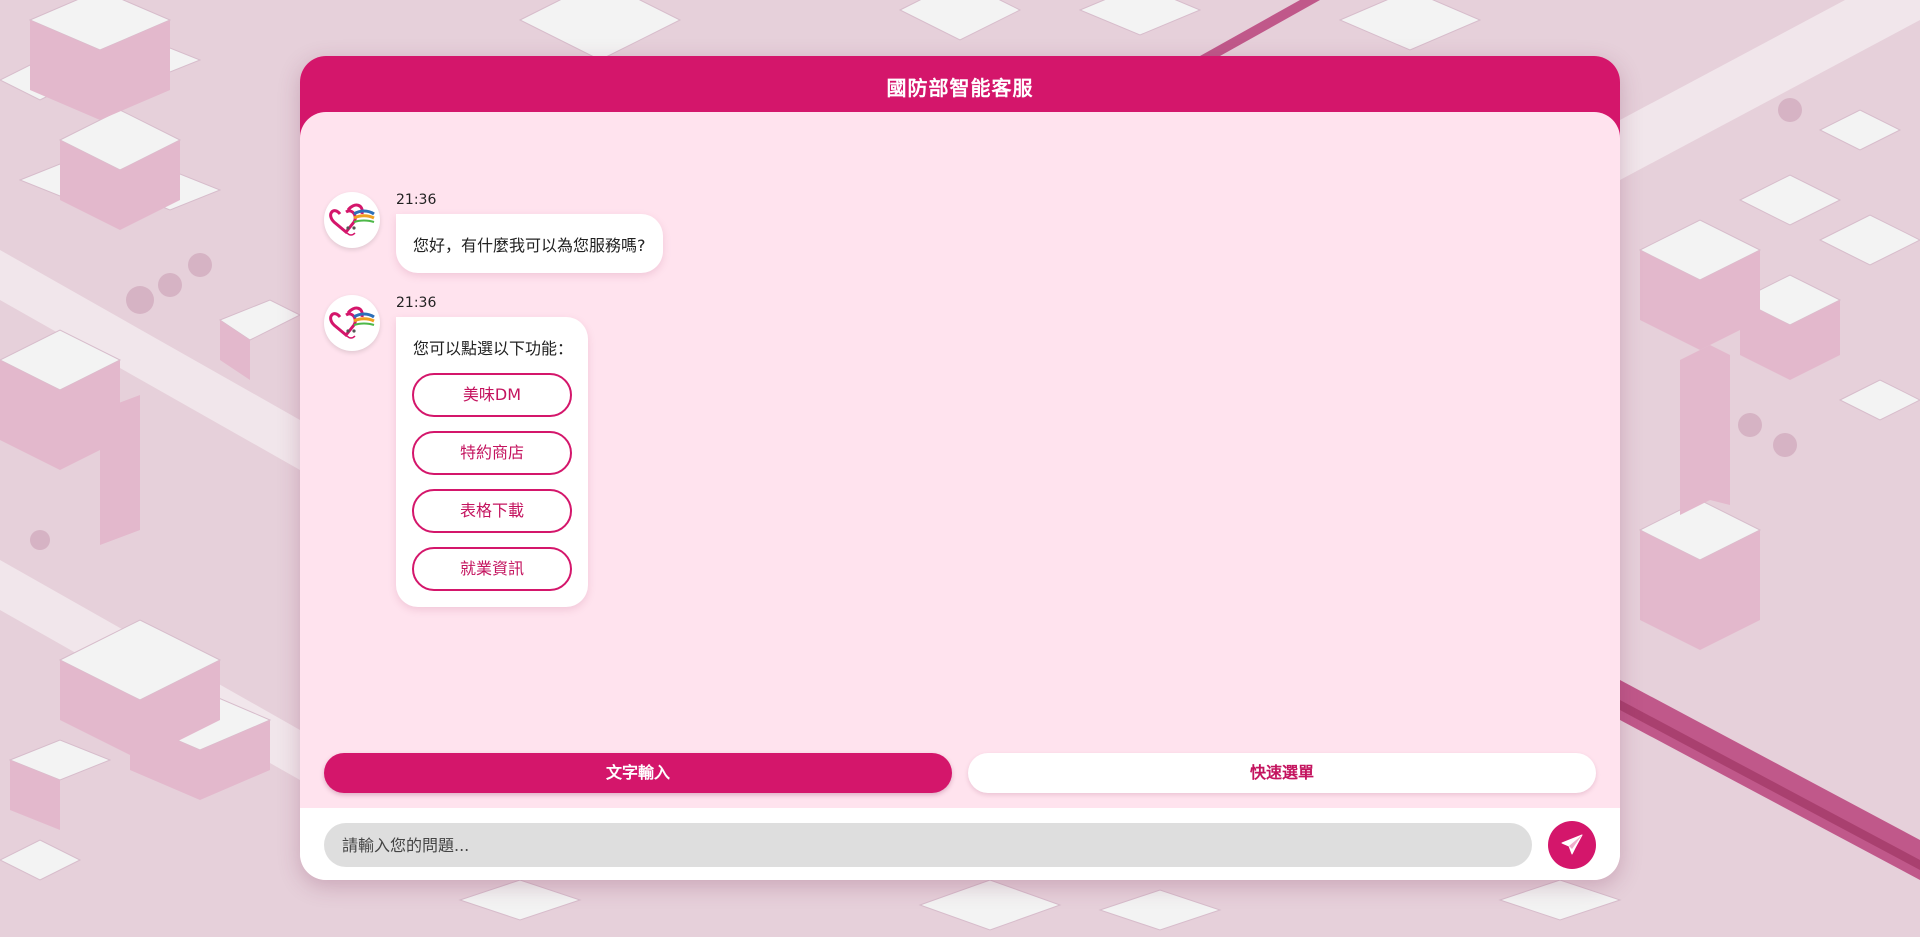 This screenshot has width=1920, height=937. I want to click on text-input-mode-button: 文字輸入, so click(638, 773).